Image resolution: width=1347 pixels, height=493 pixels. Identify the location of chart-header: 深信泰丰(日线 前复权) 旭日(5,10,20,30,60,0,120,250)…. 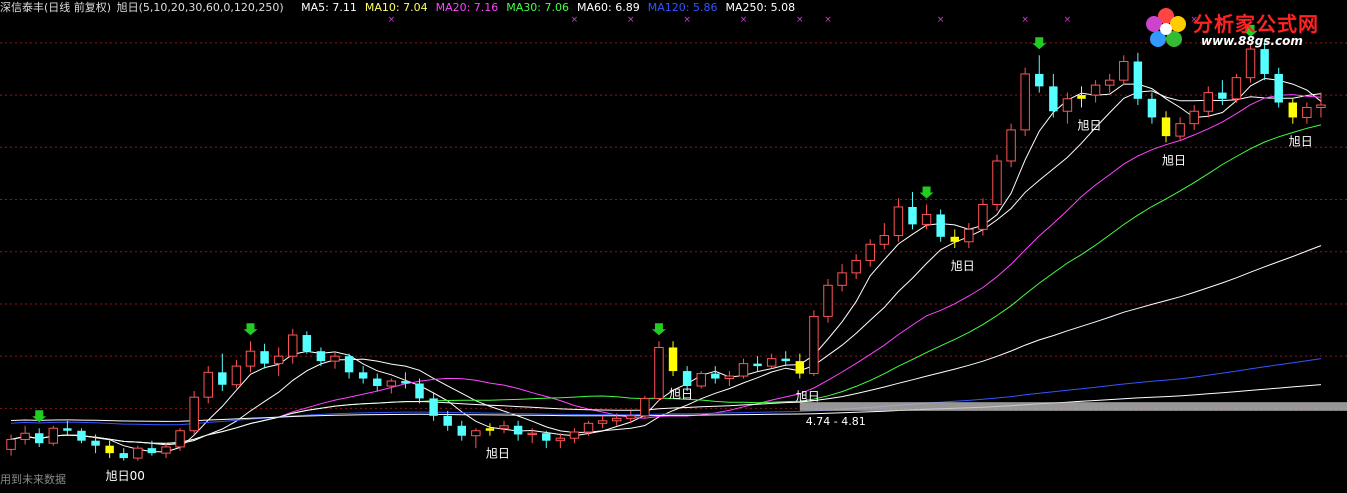
(405, 8).